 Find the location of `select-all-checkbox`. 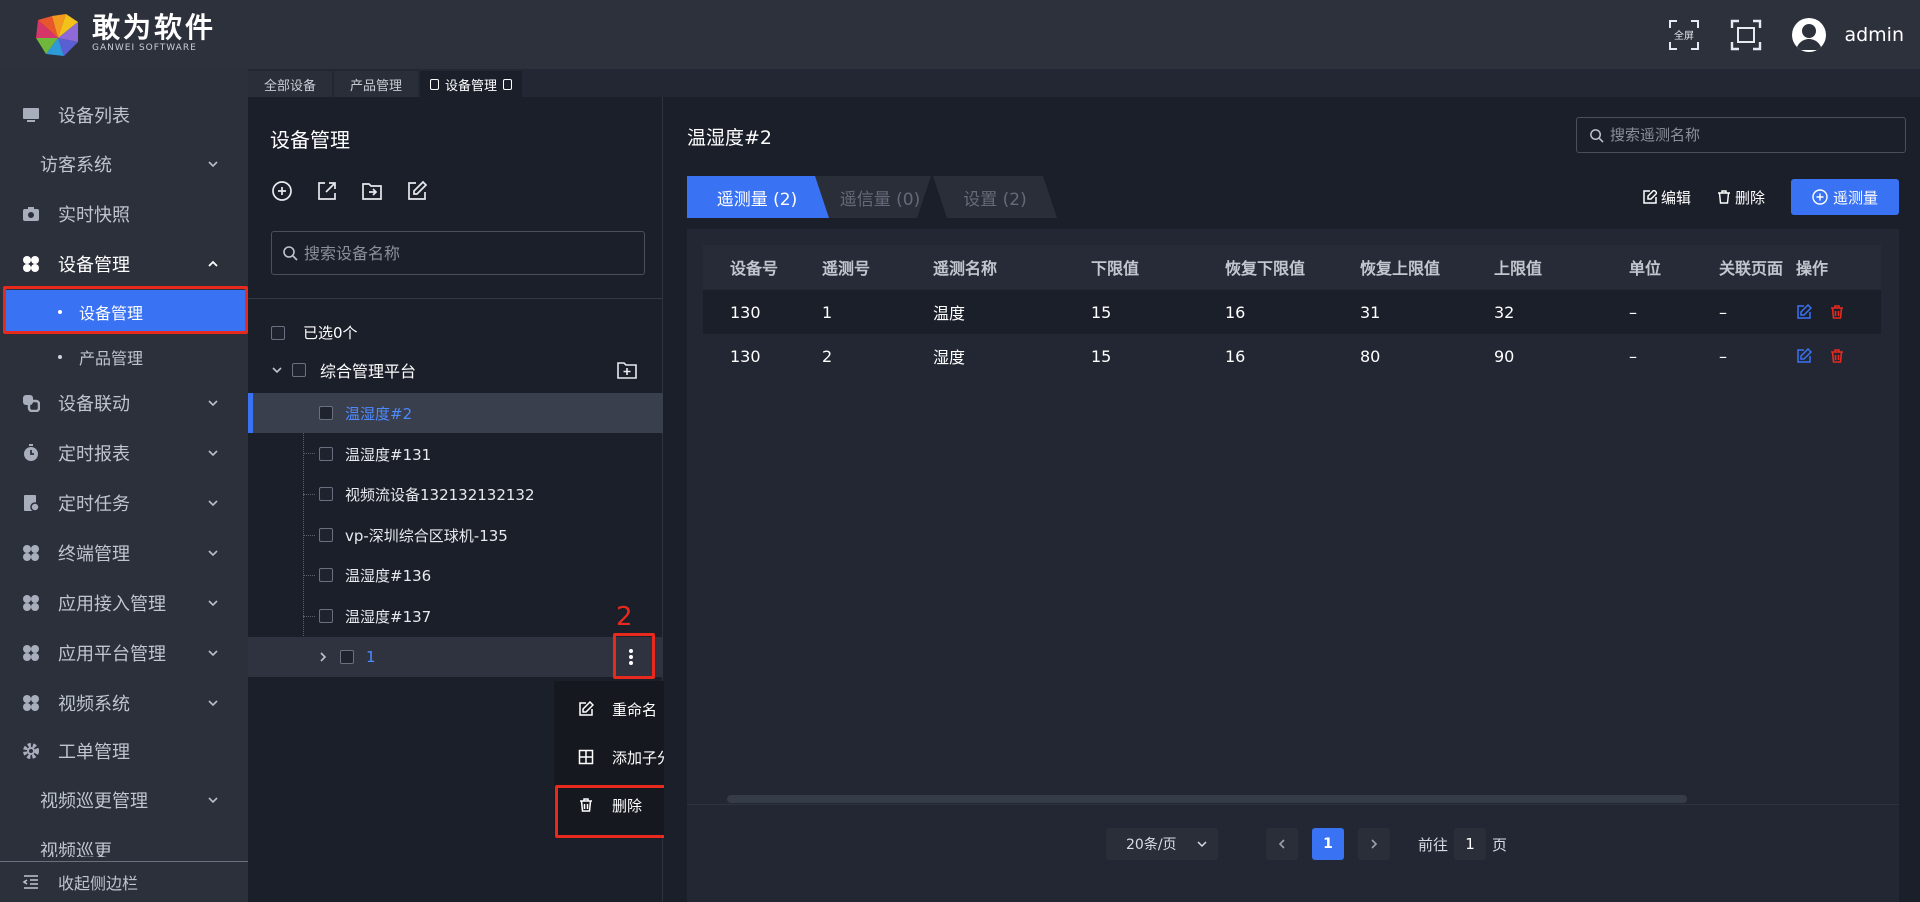

select-all-checkbox is located at coordinates (278, 332).